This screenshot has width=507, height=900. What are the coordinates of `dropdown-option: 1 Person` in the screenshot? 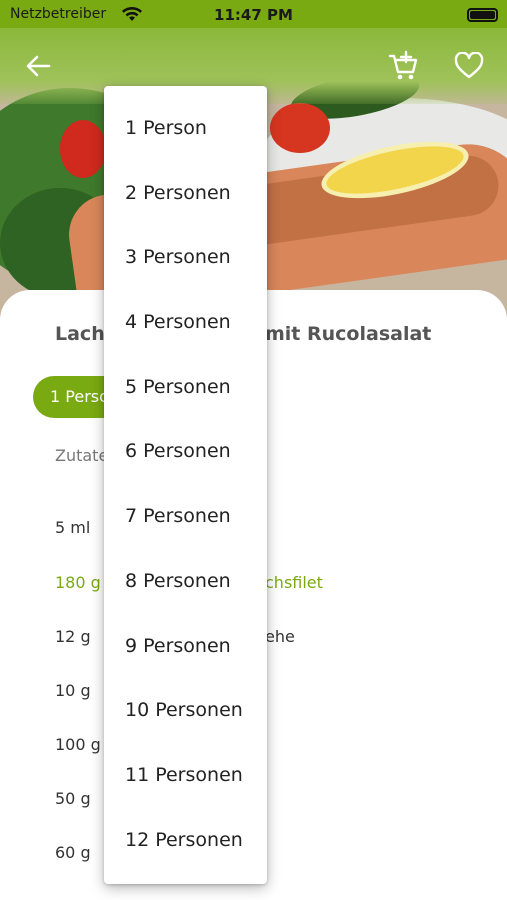 It's located at (185, 128).